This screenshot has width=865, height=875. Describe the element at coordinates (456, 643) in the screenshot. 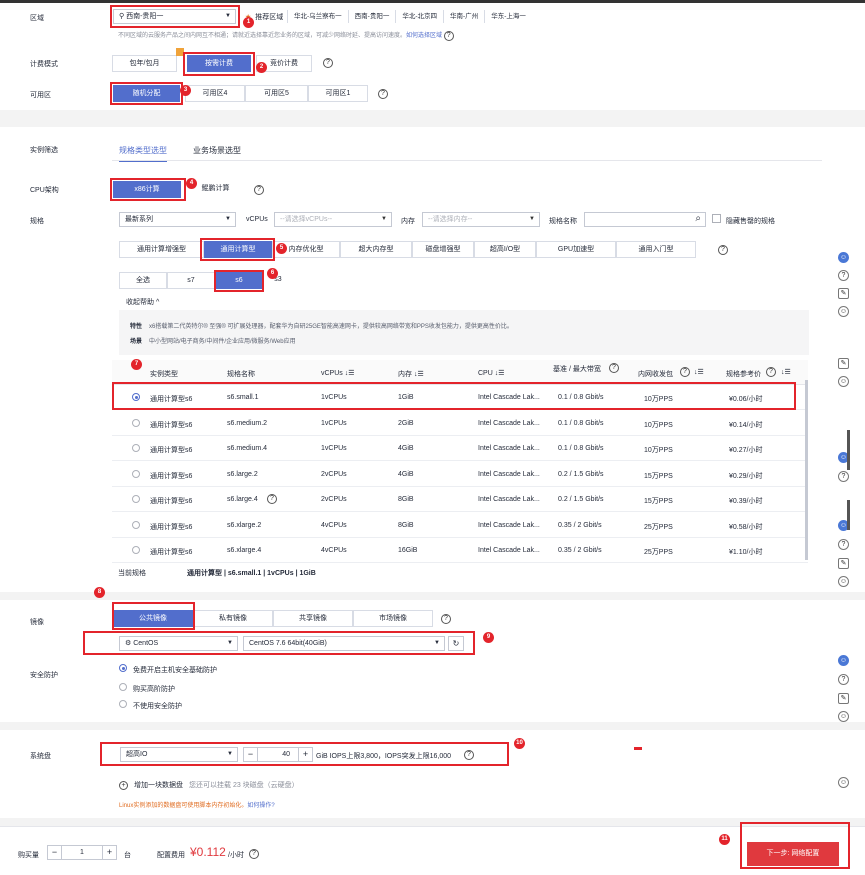

I see `refresh-icon: ↻` at that location.